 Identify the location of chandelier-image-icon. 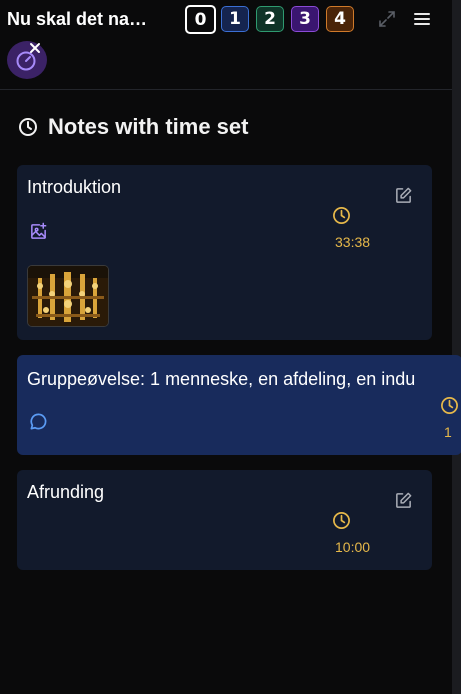
(68, 296).